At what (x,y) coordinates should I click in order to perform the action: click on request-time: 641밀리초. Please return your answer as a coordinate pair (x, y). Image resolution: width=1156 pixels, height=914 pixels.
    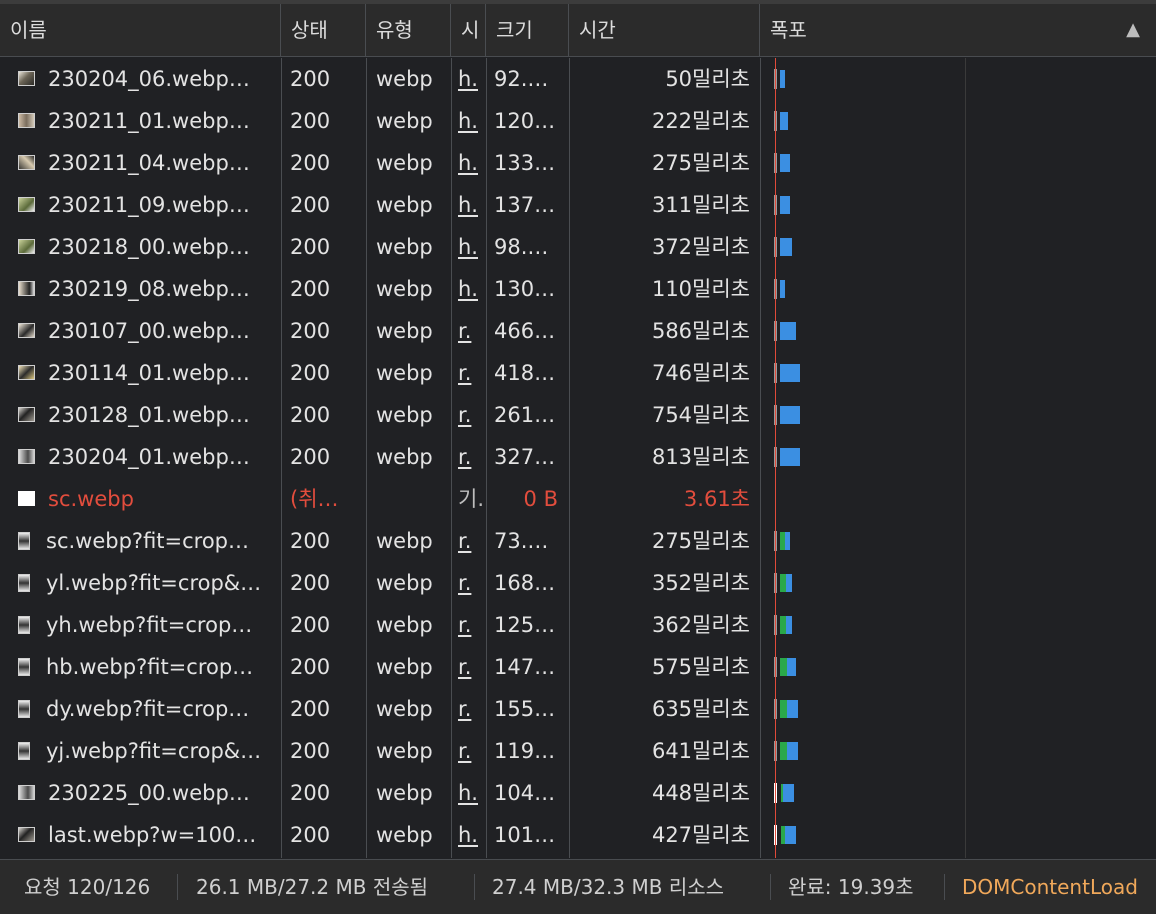
    Looking at the image, I should click on (700, 751).